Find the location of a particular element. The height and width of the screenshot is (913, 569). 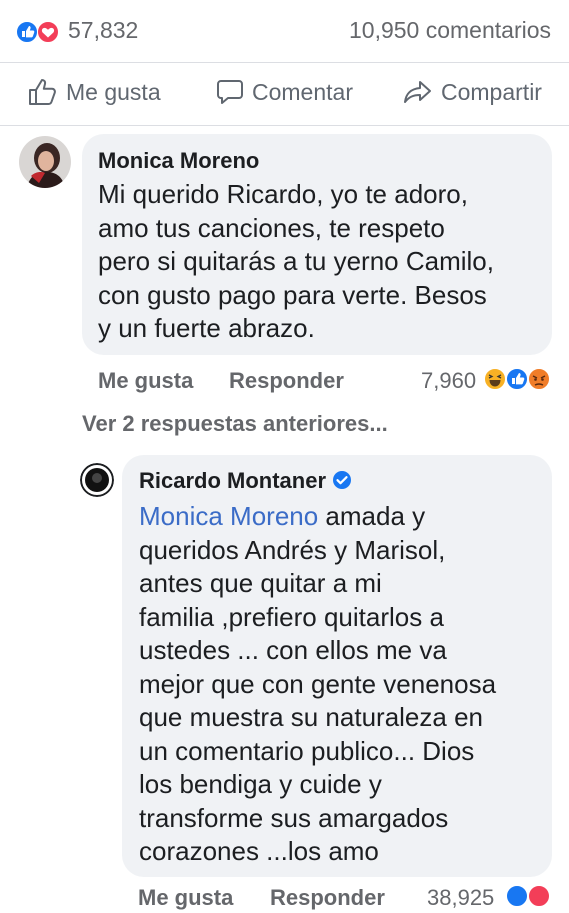

like-button: Me gusta is located at coordinates (94, 92).